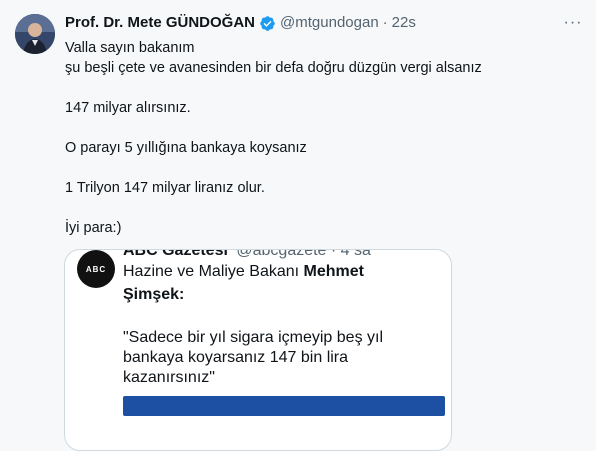 This screenshot has width=596, height=451. What do you see at coordinates (165, 188) in the screenshot?
I see `tweet-line: 1 Trilyon 147 milyar liranız olur.` at bounding box center [165, 188].